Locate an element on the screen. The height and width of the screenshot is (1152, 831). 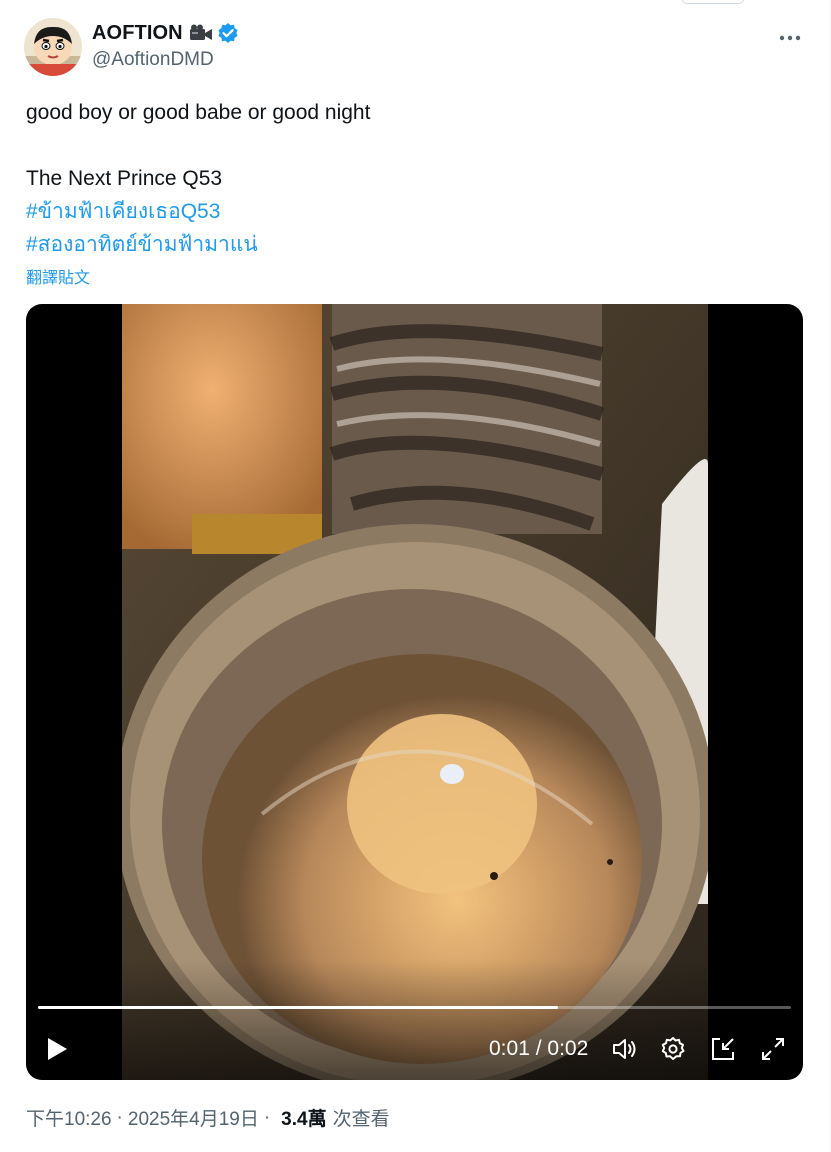
fullscreen-icon is located at coordinates (773, 1049).